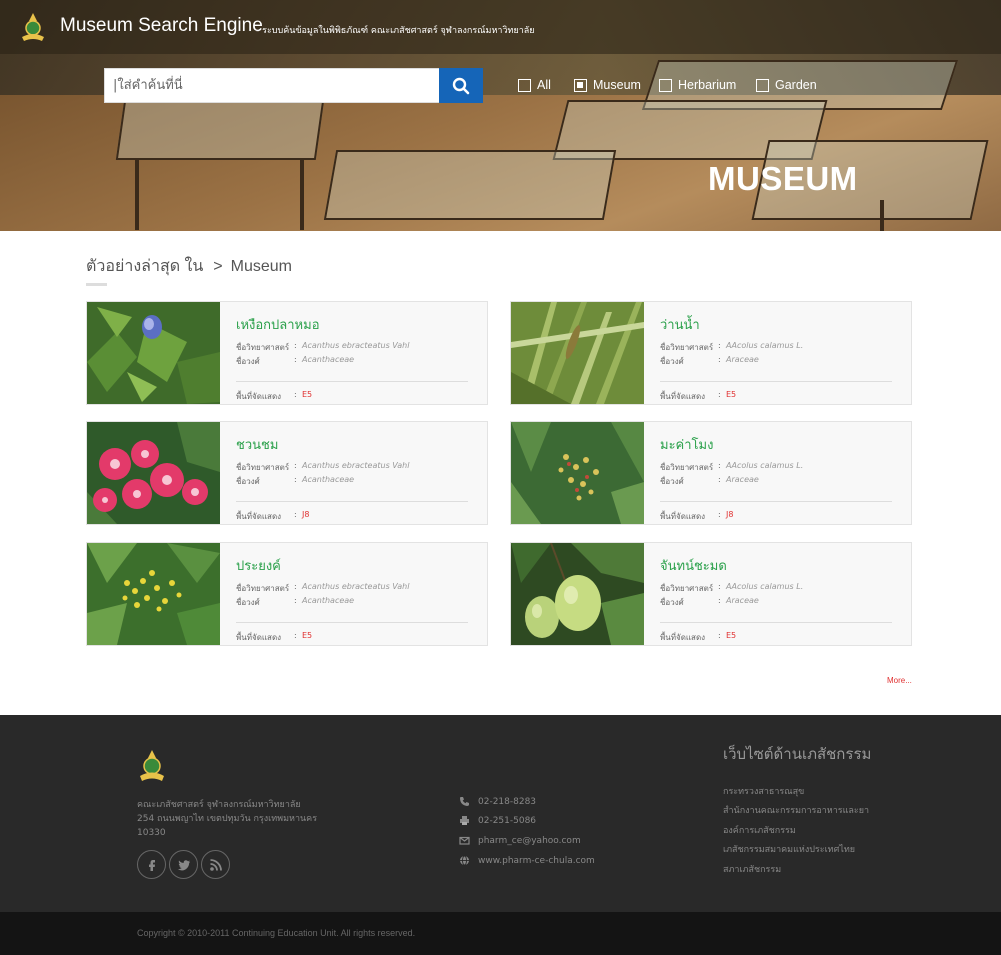 The width and height of the screenshot is (1001, 955). Describe the element at coordinates (273, 85) in the screenshot. I see `search-input` at that location.